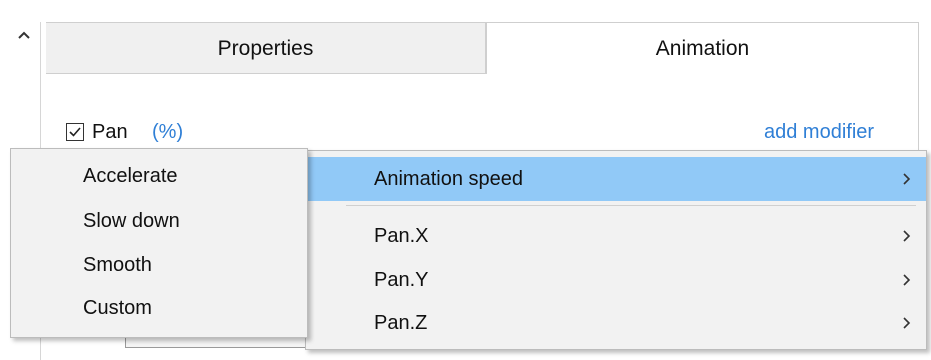 The image size is (931, 360). I want to click on tab-properties: Properties, so click(266, 48).